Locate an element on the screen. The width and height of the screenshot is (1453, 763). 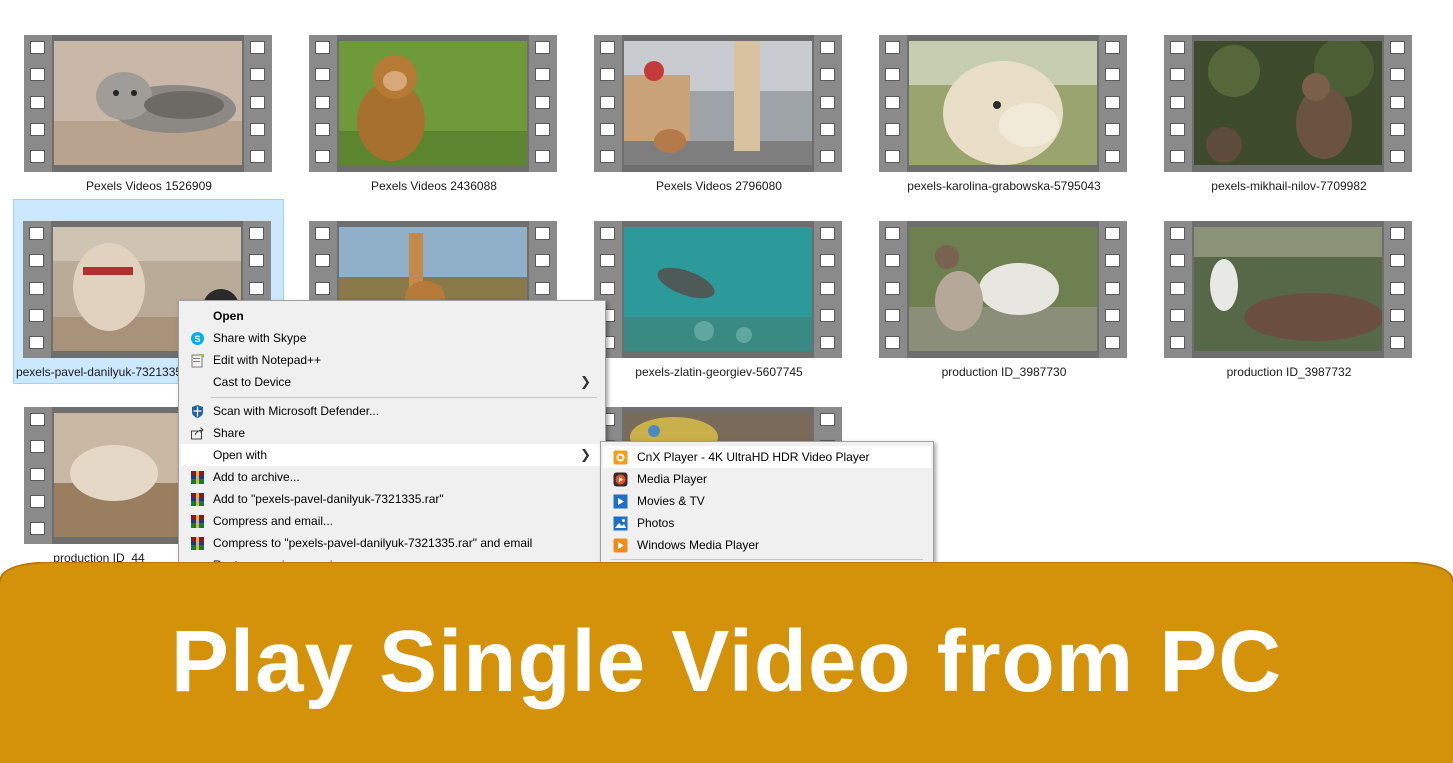
banner-title: Play Single Video from PC is located at coordinates (726, 661).